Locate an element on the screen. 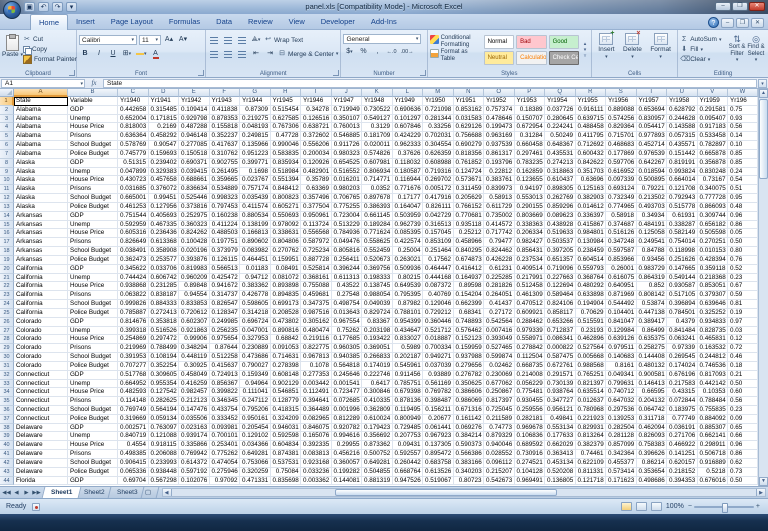 Image resolution: width=768 pixels, height=531 pixels. cell-W43: 0.73 is located at coordinates (743, 472).